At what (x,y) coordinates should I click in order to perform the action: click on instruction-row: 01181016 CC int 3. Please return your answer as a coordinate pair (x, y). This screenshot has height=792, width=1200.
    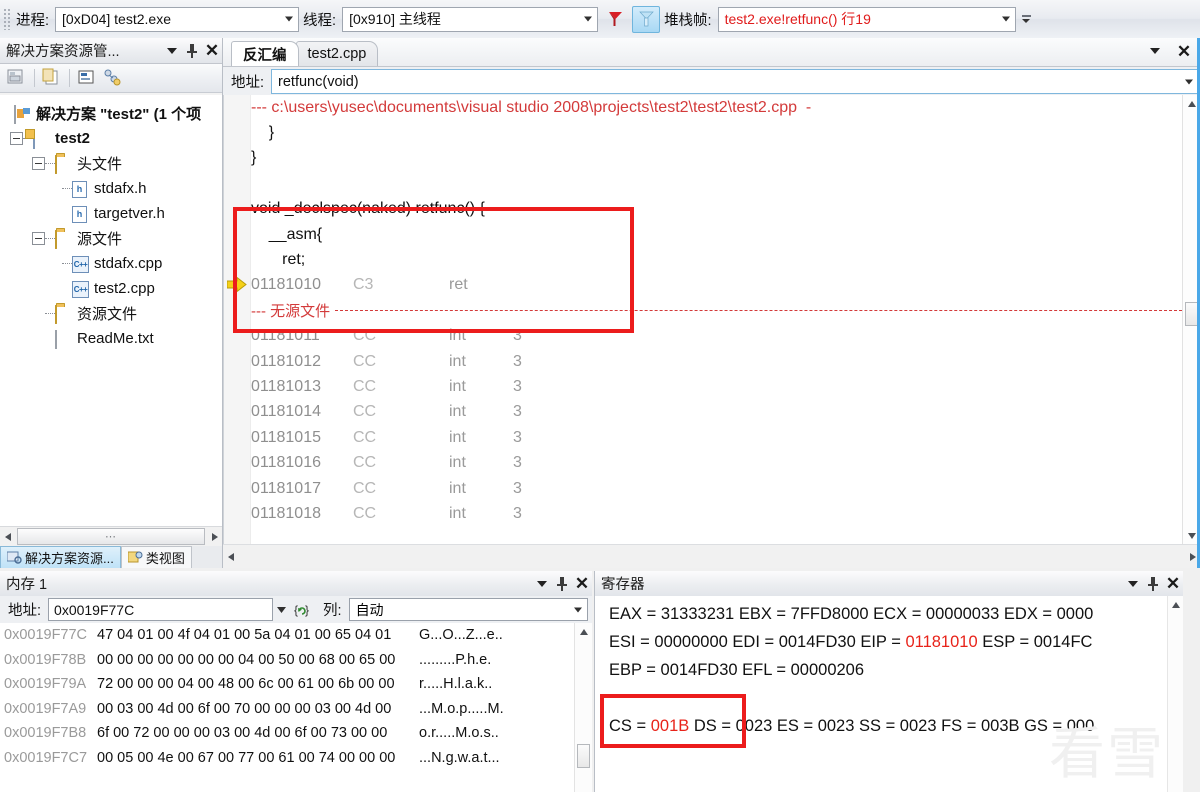
    Looking at the image, I should click on (716, 462).